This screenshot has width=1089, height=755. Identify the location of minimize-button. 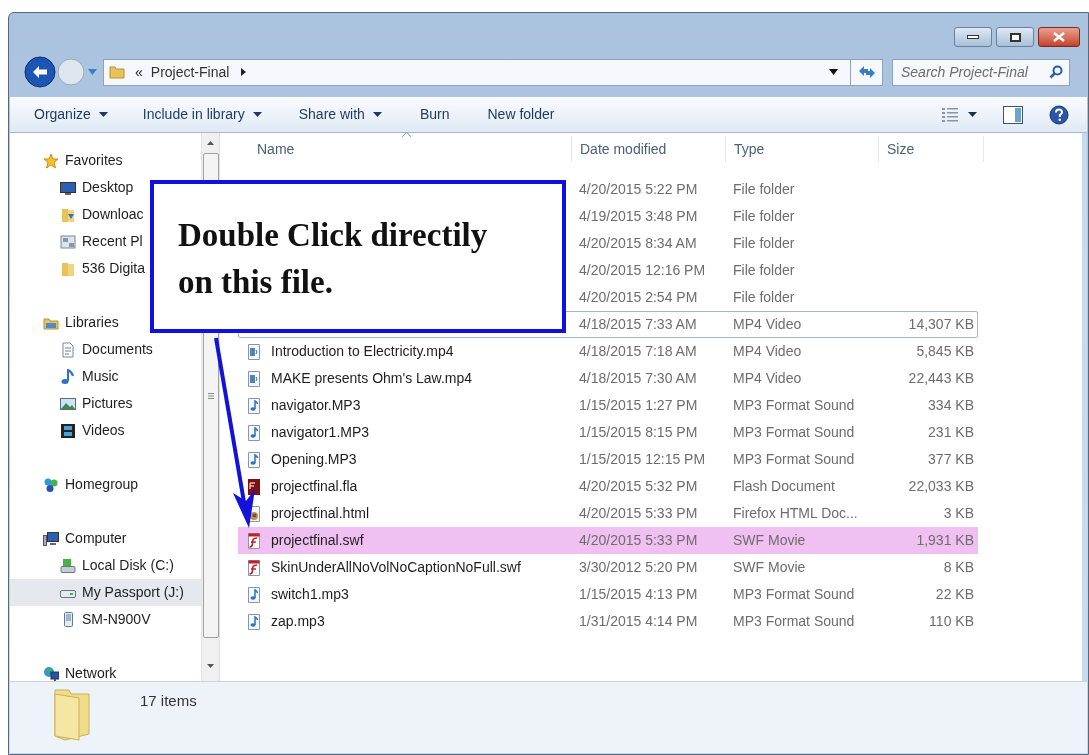
(973, 37).